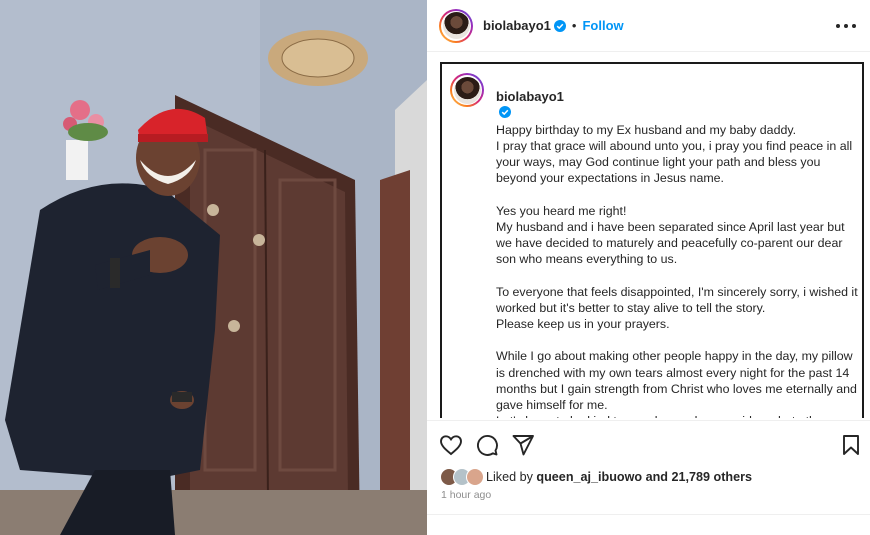  What do you see at coordinates (851, 445) in the screenshot?
I see `bookmark-icon` at bounding box center [851, 445].